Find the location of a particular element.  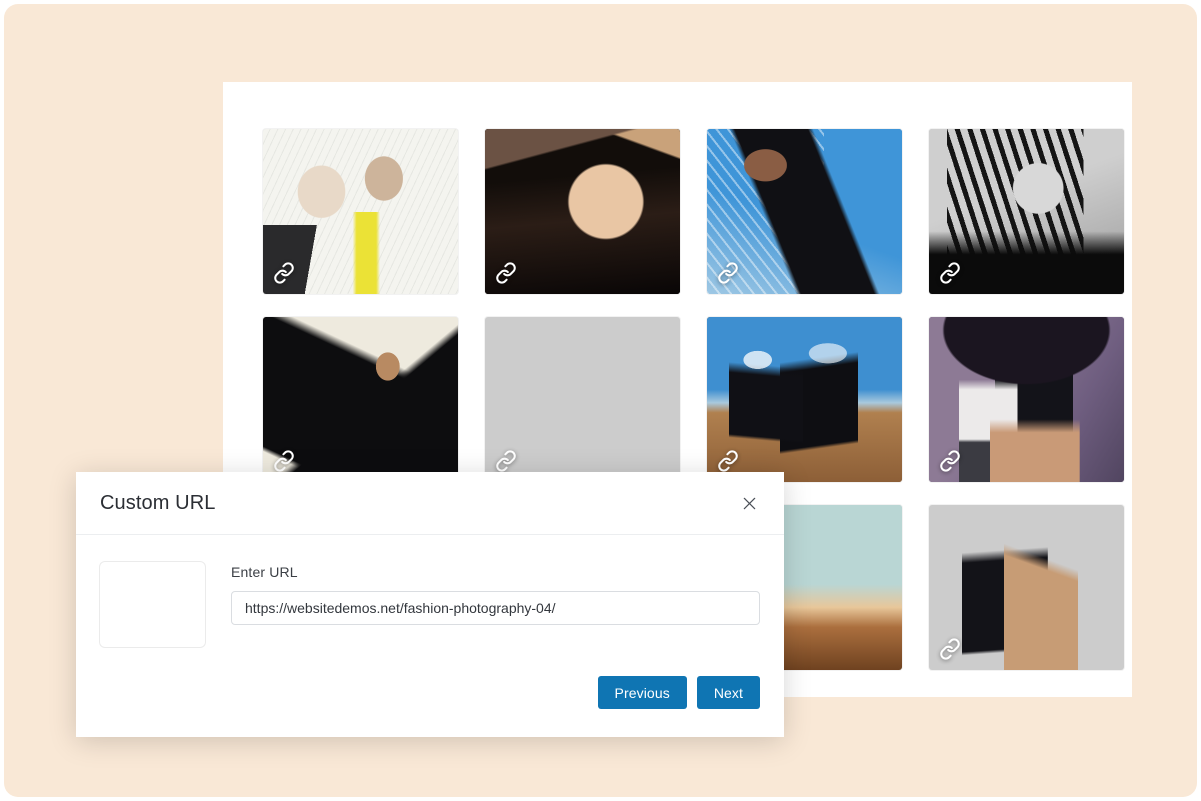

selected-image-thumbnail is located at coordinates (152, 604).